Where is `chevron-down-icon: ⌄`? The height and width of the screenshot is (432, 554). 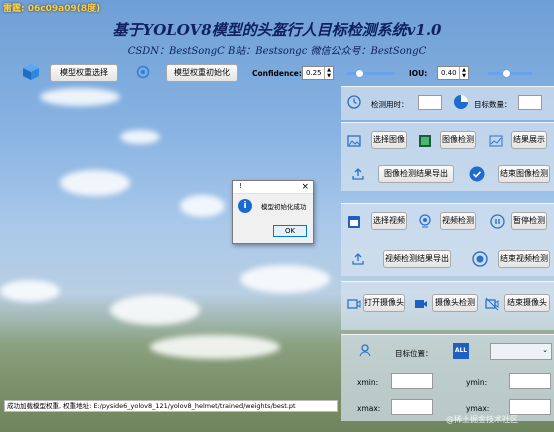
chevron-down-icon: ⌄ is located at coordinates (545, 350).